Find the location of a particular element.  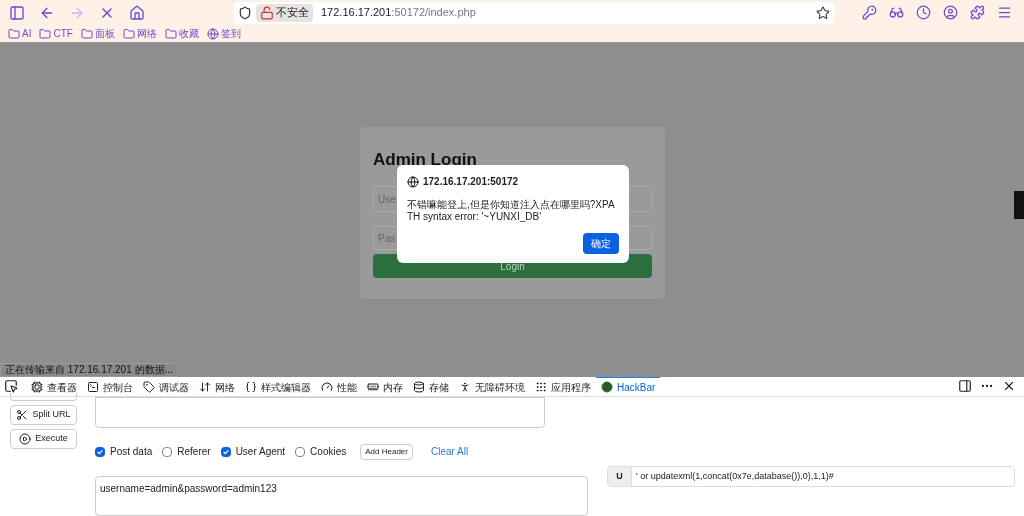

devtools-tab: 样式编辑器 is located at coordinates (278, 386).